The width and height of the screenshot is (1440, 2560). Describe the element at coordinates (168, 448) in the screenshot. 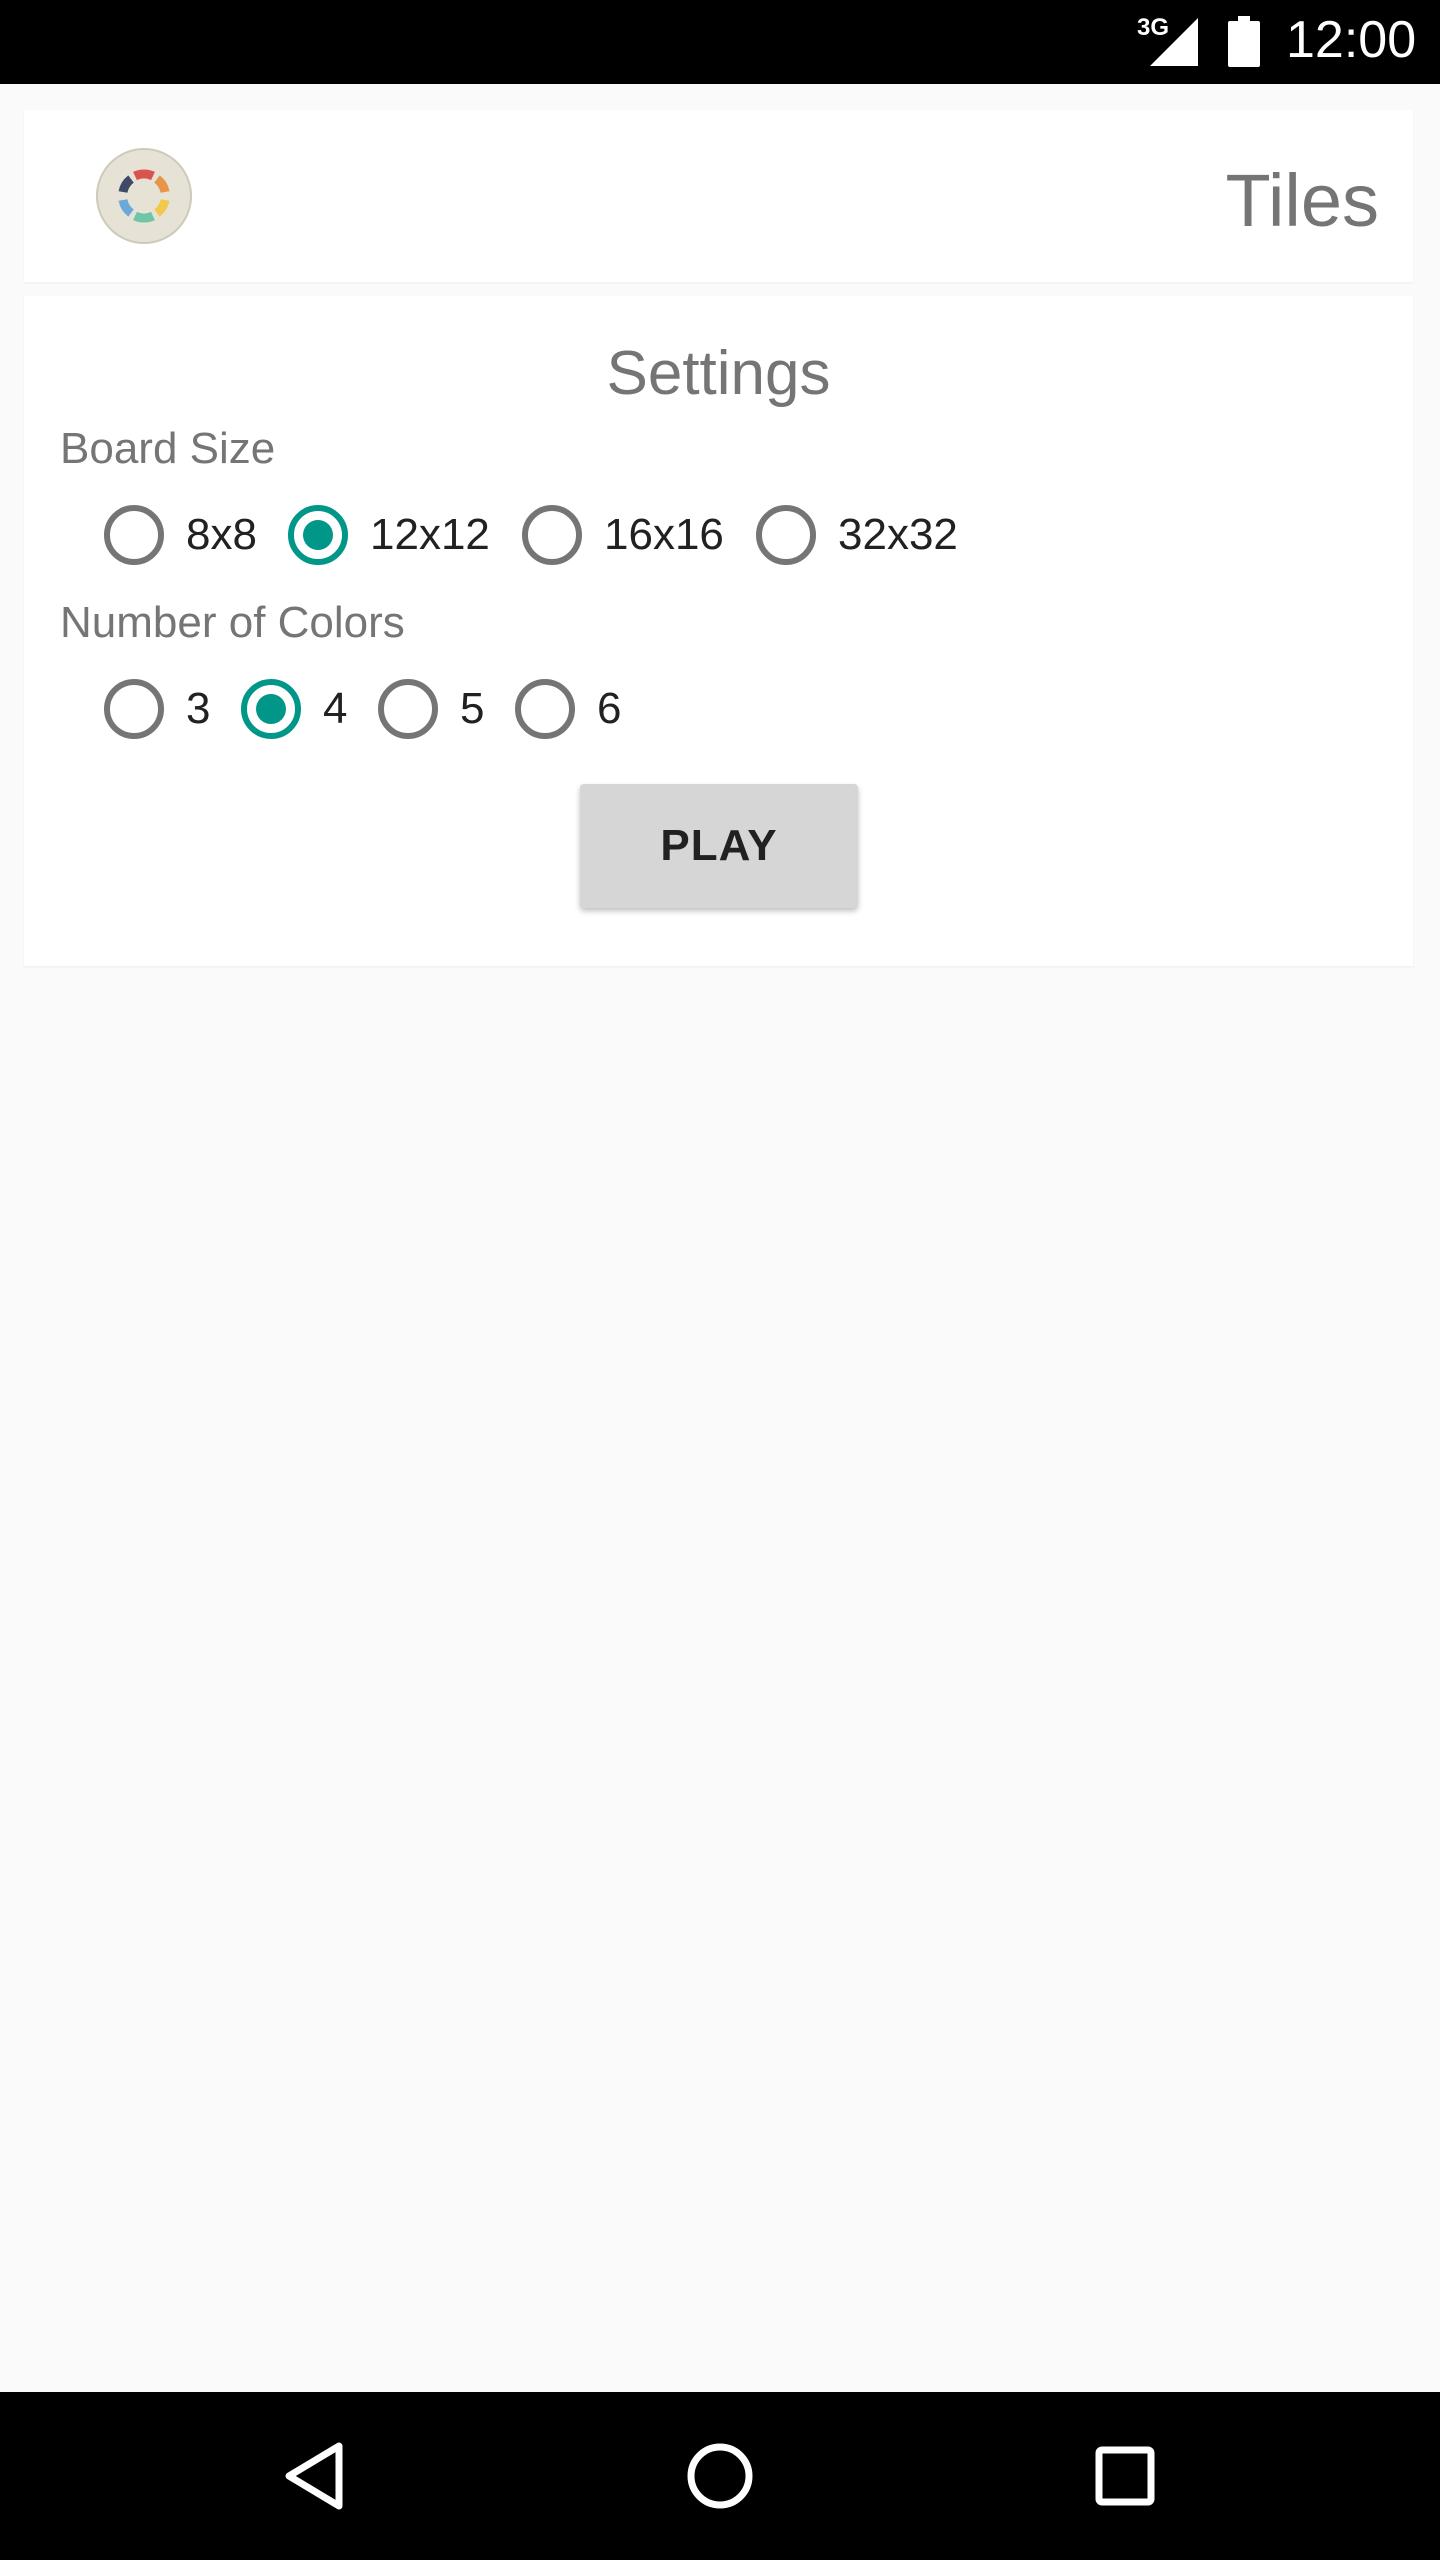

I see `board-size-label: Board Size` at that location.